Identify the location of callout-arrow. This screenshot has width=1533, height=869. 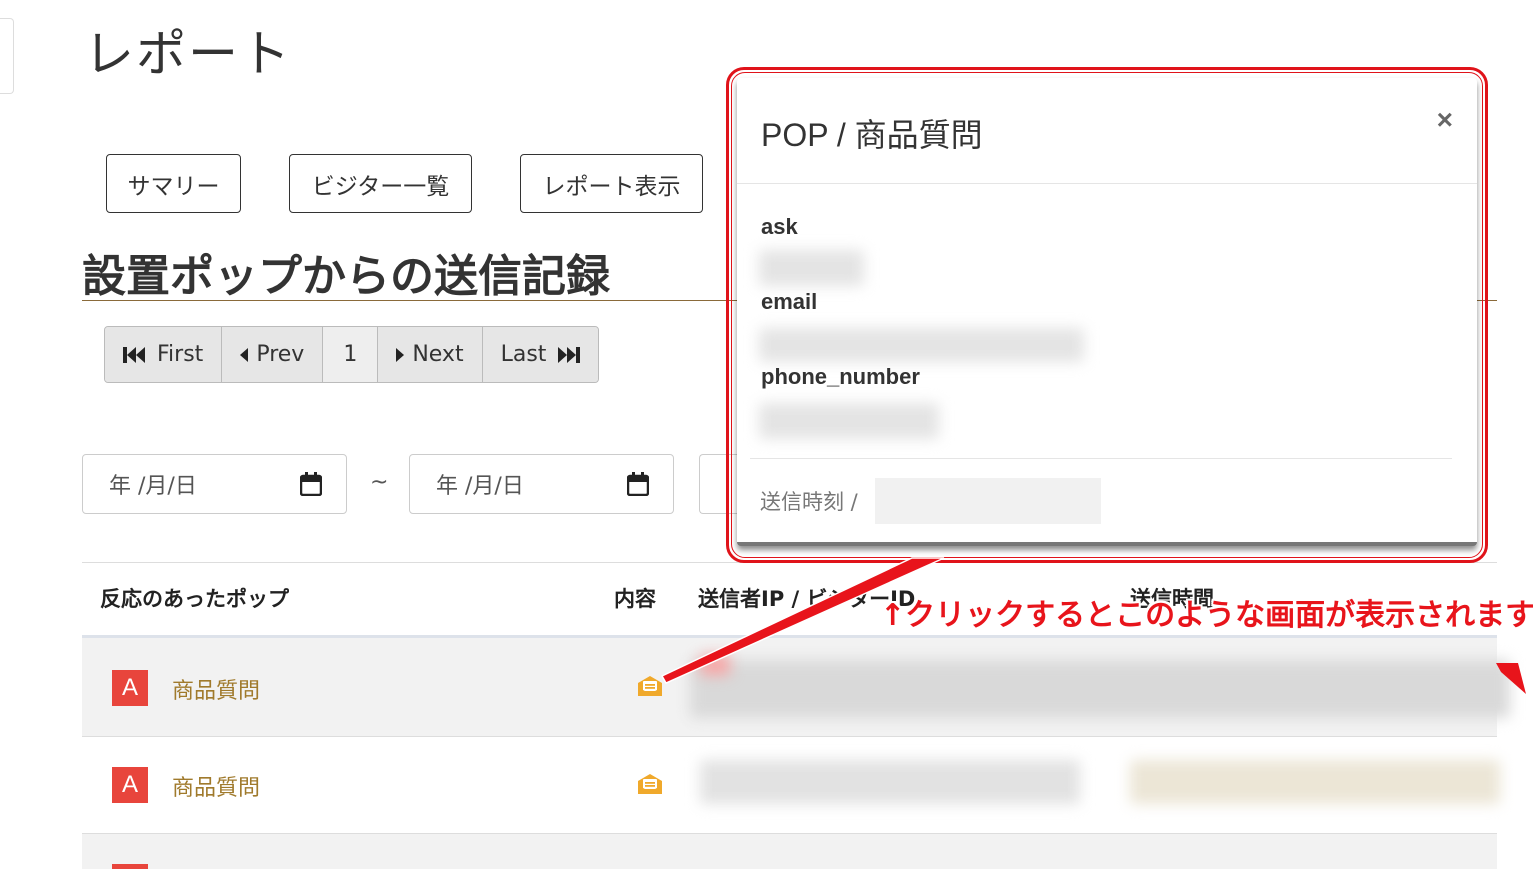
(1093, 625).